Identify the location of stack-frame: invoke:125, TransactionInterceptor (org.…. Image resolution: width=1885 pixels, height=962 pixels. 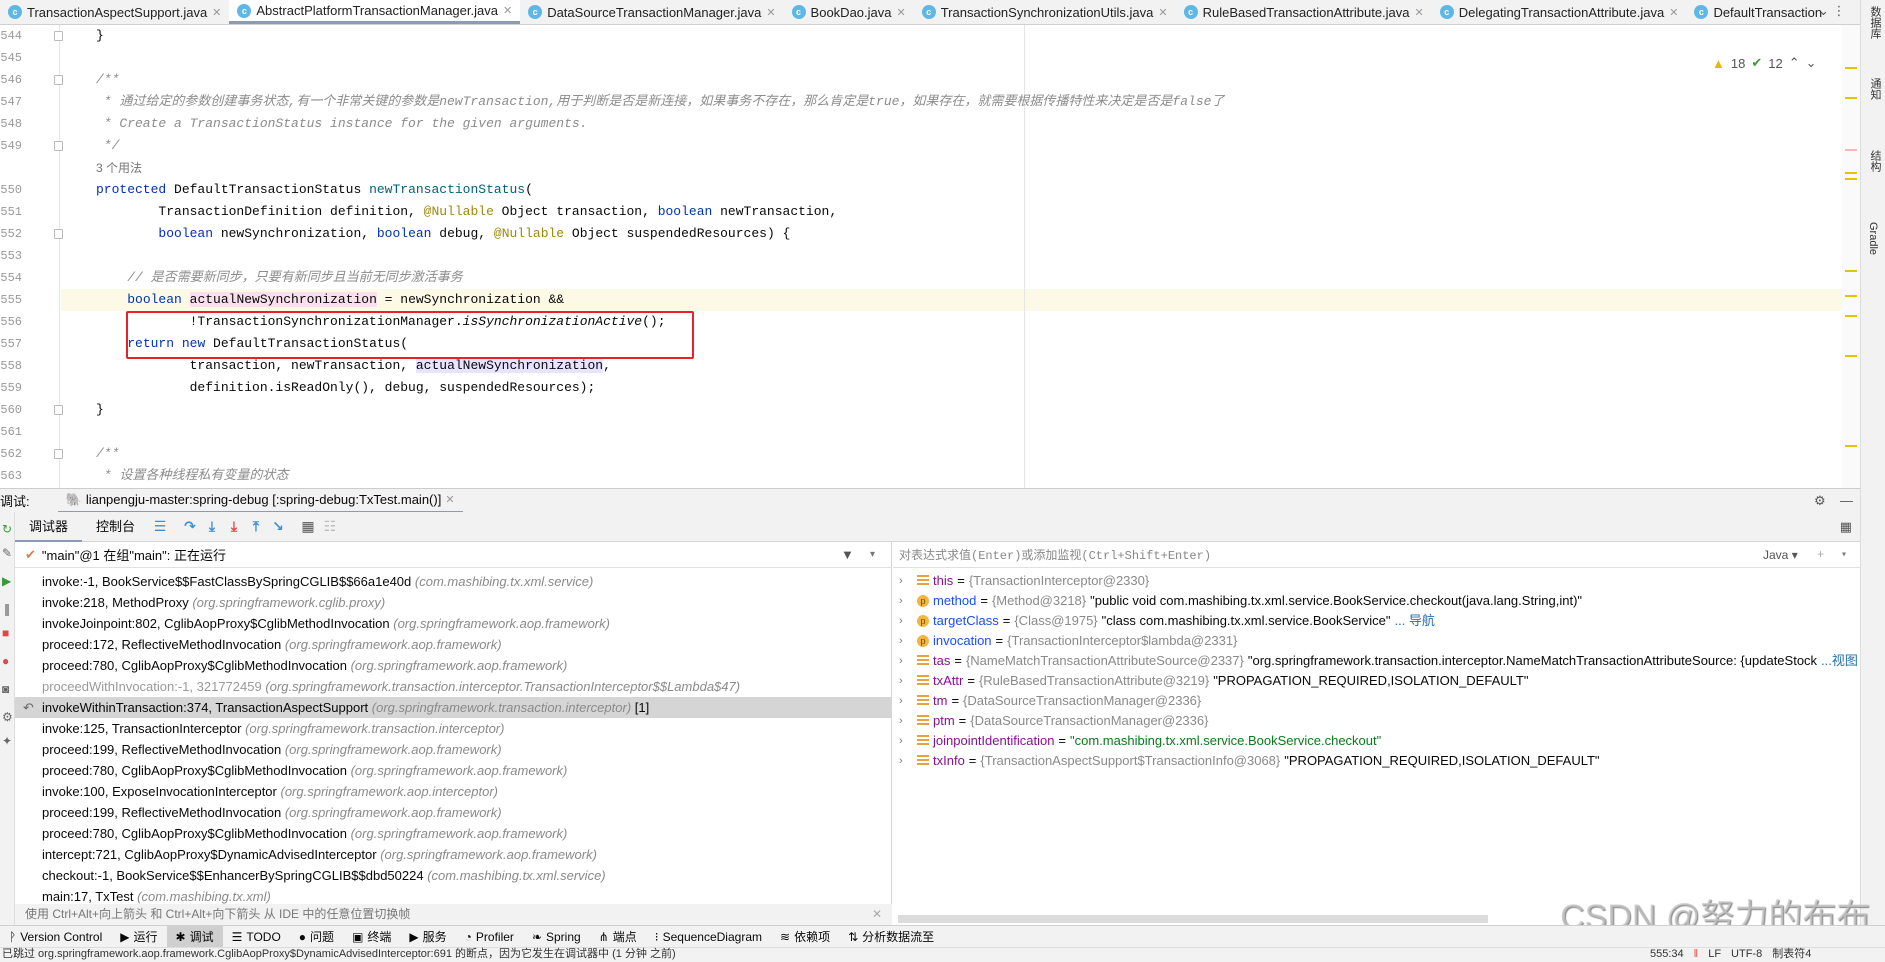
(453, 728).